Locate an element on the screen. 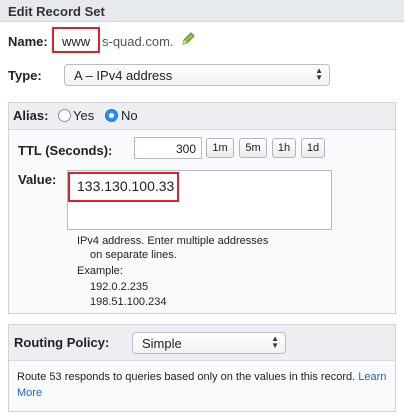 The image size is (404, 419). value-help-line2: on separate lines. is located at coordinates (133, 255).